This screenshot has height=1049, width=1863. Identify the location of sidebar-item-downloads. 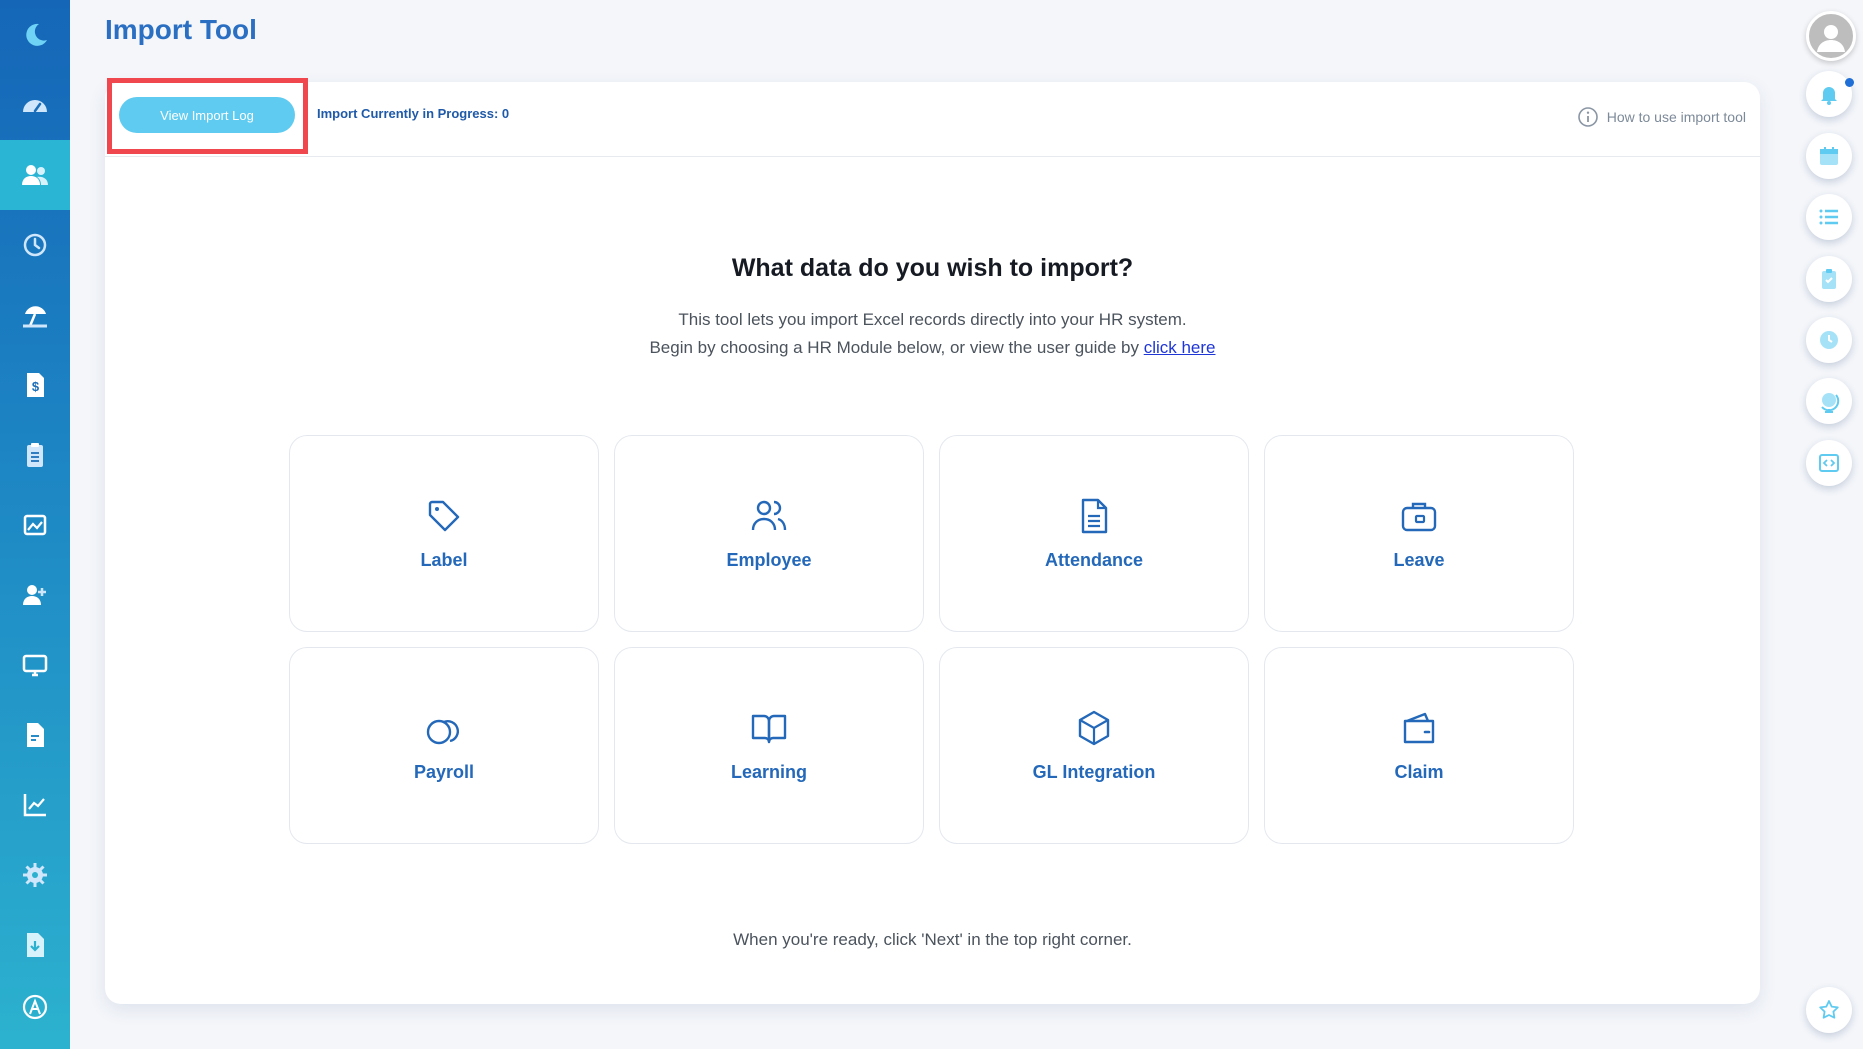
(35, 945).